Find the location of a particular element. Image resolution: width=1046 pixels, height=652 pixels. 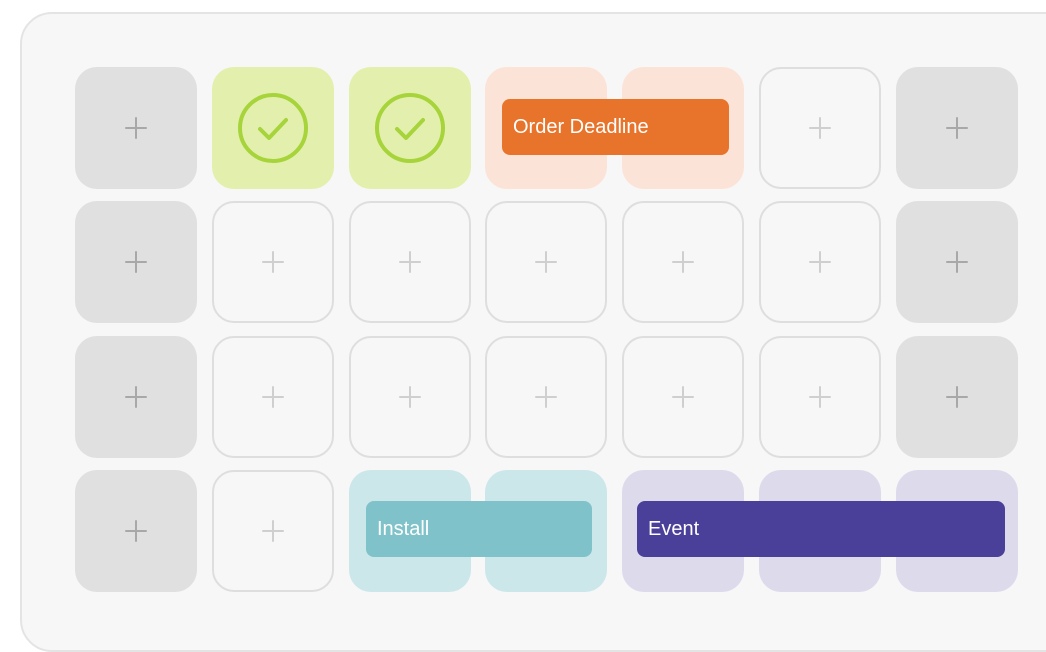

install-event-bar: Install is located at coordinates (479, 529).